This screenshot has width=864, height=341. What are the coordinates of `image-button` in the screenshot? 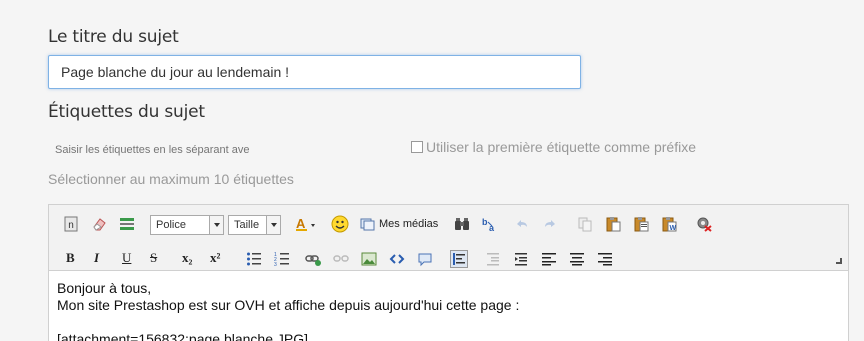 It's located at (369, 259).